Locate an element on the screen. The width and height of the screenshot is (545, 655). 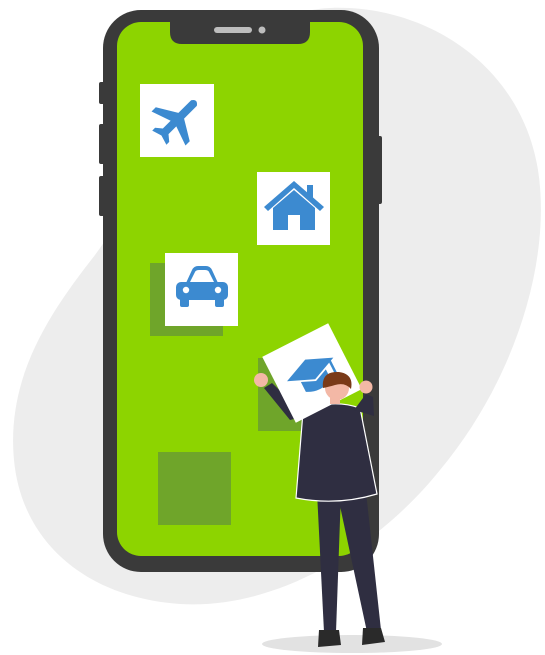
ground-shadow is located at coordinates (352, 644).